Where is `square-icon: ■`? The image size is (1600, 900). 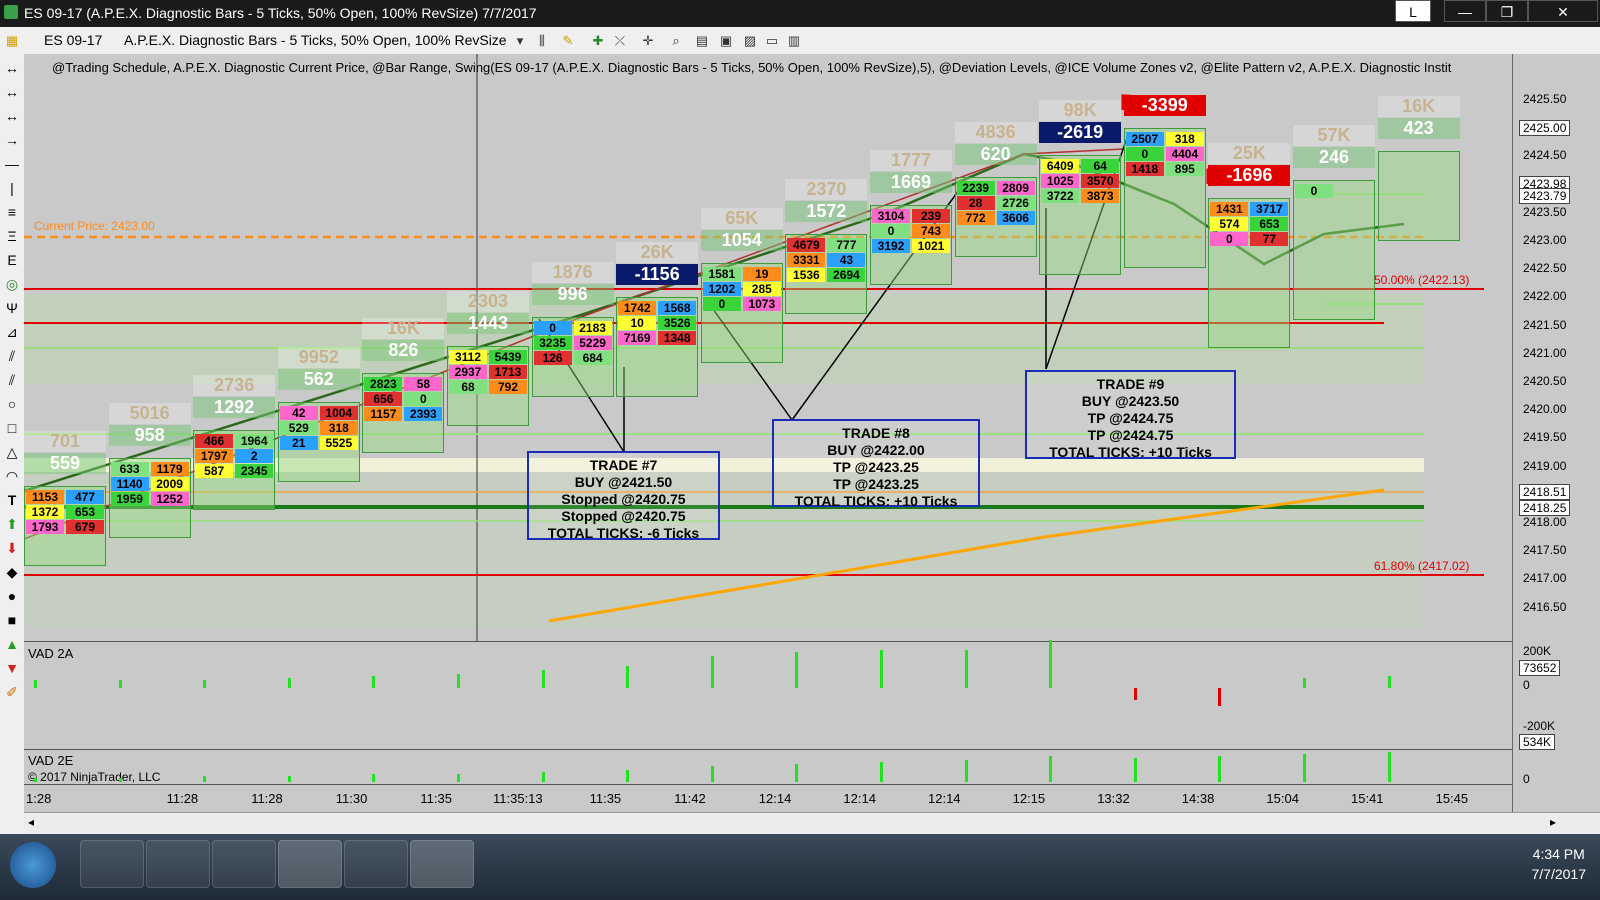 square-icon: ■ is located at coordinates (12, 620).